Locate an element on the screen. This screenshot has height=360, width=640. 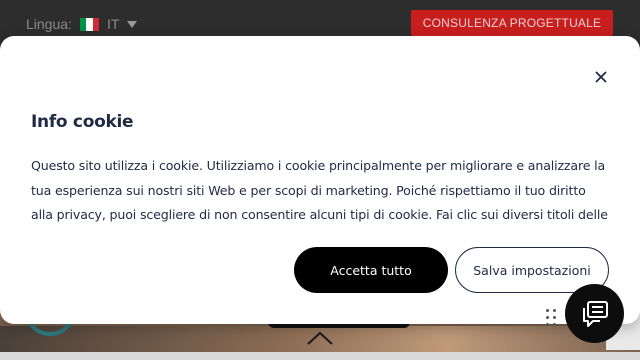
hero-strip is located at coordinates (320, 356).